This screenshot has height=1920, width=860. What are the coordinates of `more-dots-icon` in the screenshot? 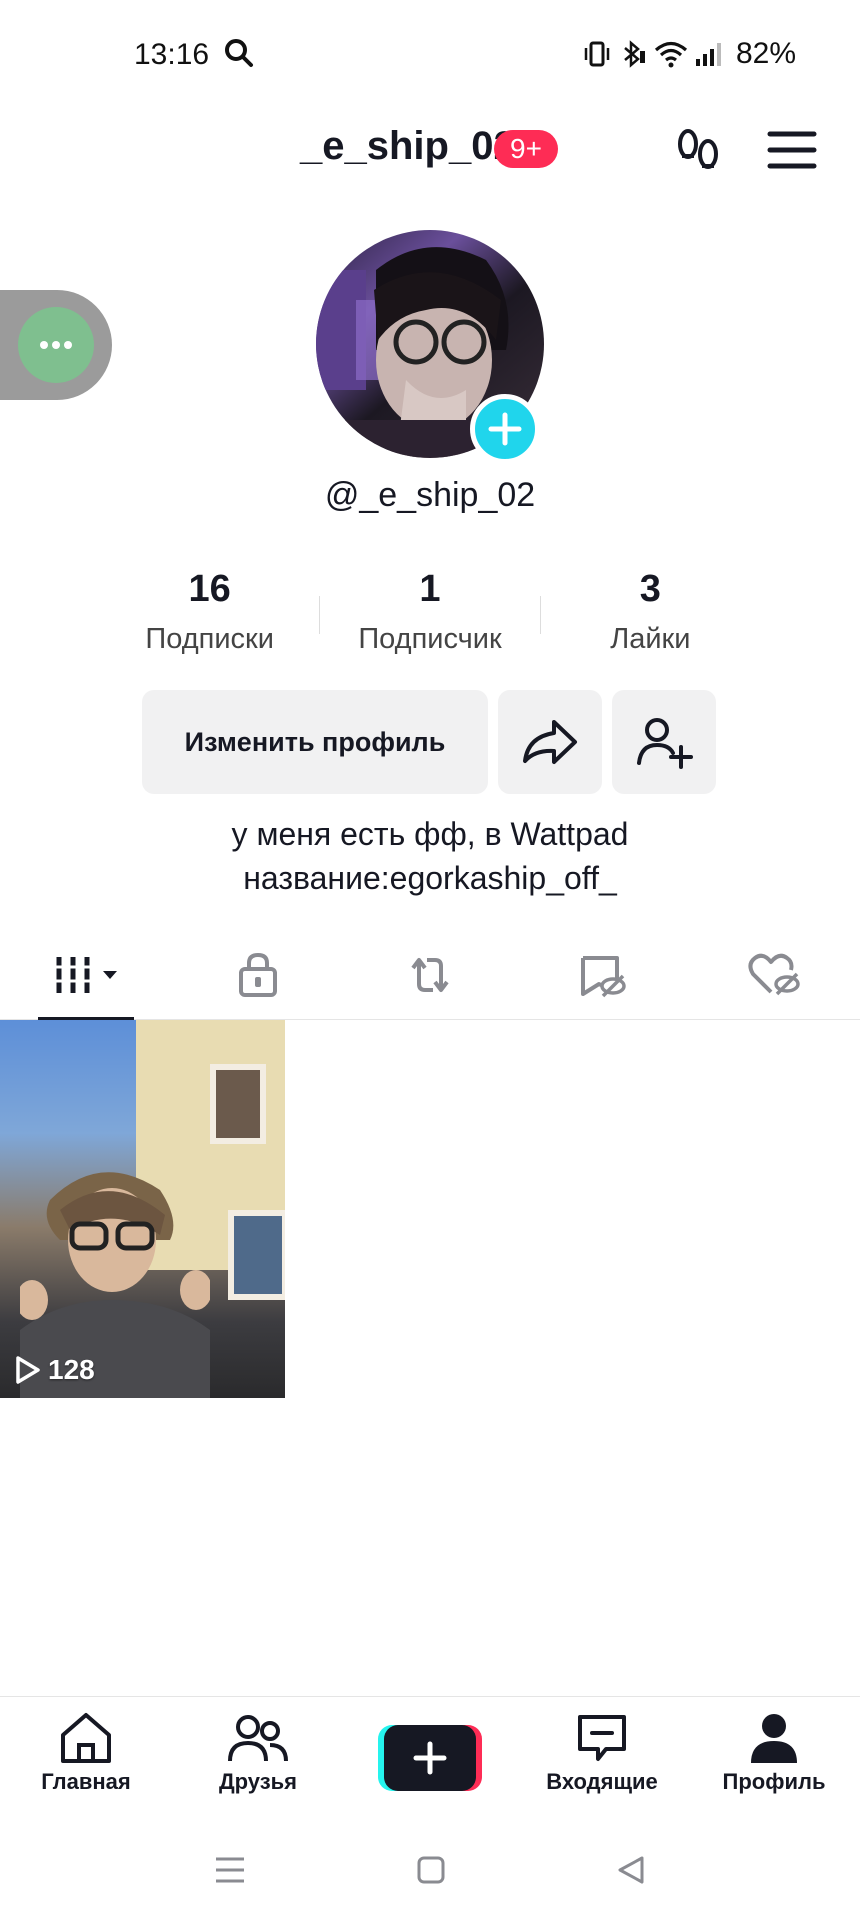 It's located at (56, 345).